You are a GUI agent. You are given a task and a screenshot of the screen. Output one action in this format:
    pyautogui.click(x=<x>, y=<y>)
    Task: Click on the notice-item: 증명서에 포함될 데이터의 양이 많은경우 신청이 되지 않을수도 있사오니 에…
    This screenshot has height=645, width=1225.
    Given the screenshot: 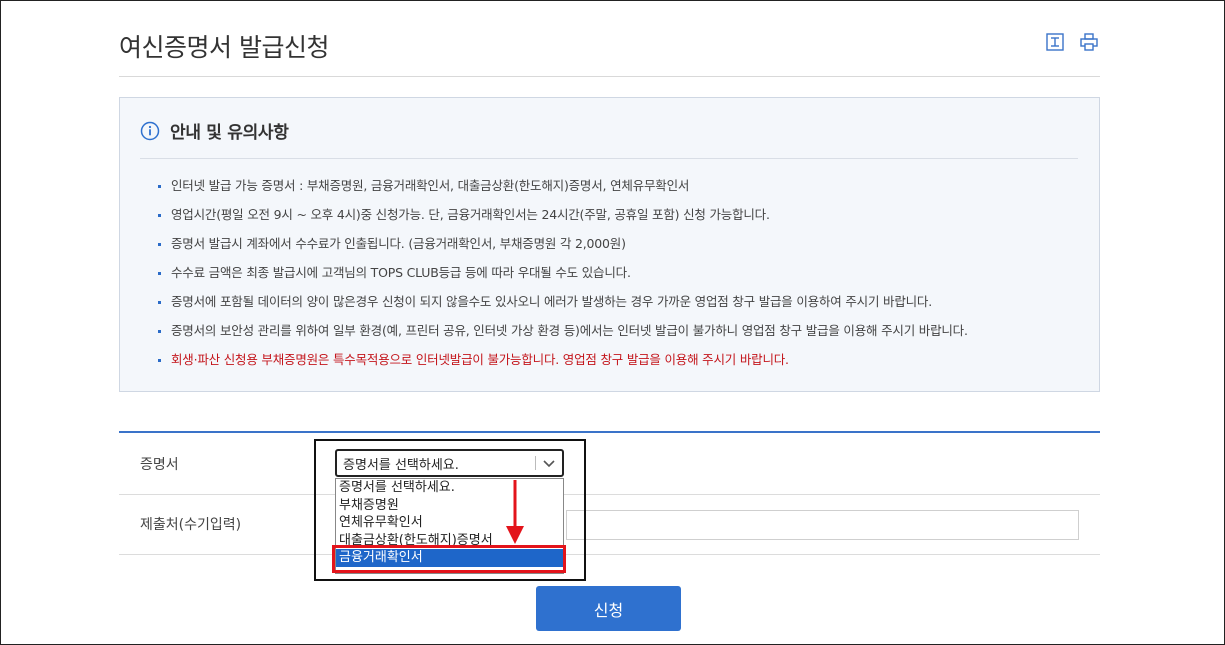 What is the action you would take?
    pyautogui.click(x=563, y=306)
    